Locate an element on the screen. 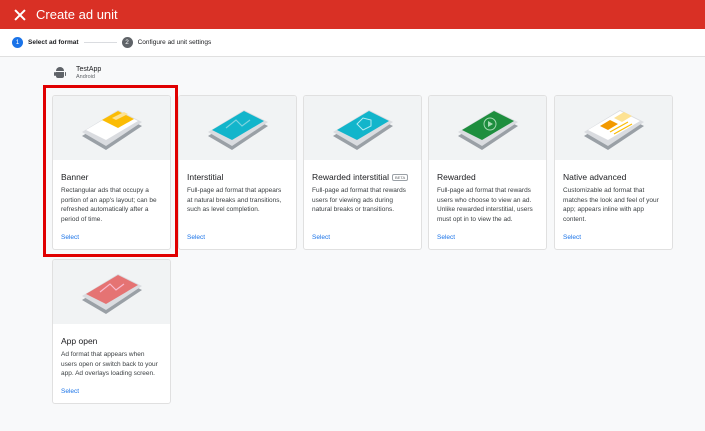 This screenshot has width=705, height=431. android-icon is located at coordinates (60, 73).